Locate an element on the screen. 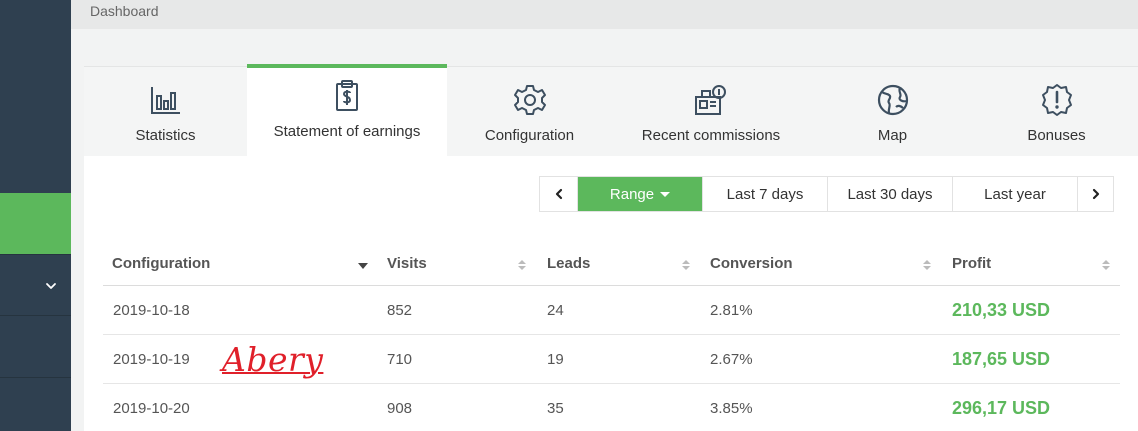 Image resolution: width=1138 pixels, height=431 pixels. range-last-year: Last year is located at coordinates (1015, 194).